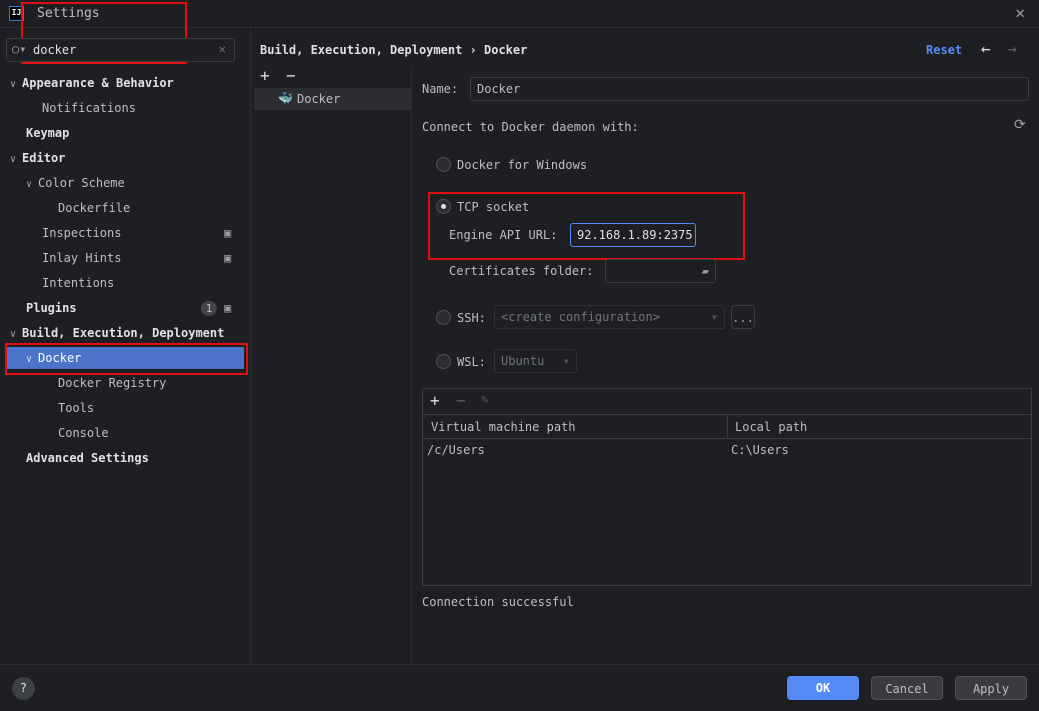  I want to click on docker-whale-icon: 🐳, so click(285, 98).